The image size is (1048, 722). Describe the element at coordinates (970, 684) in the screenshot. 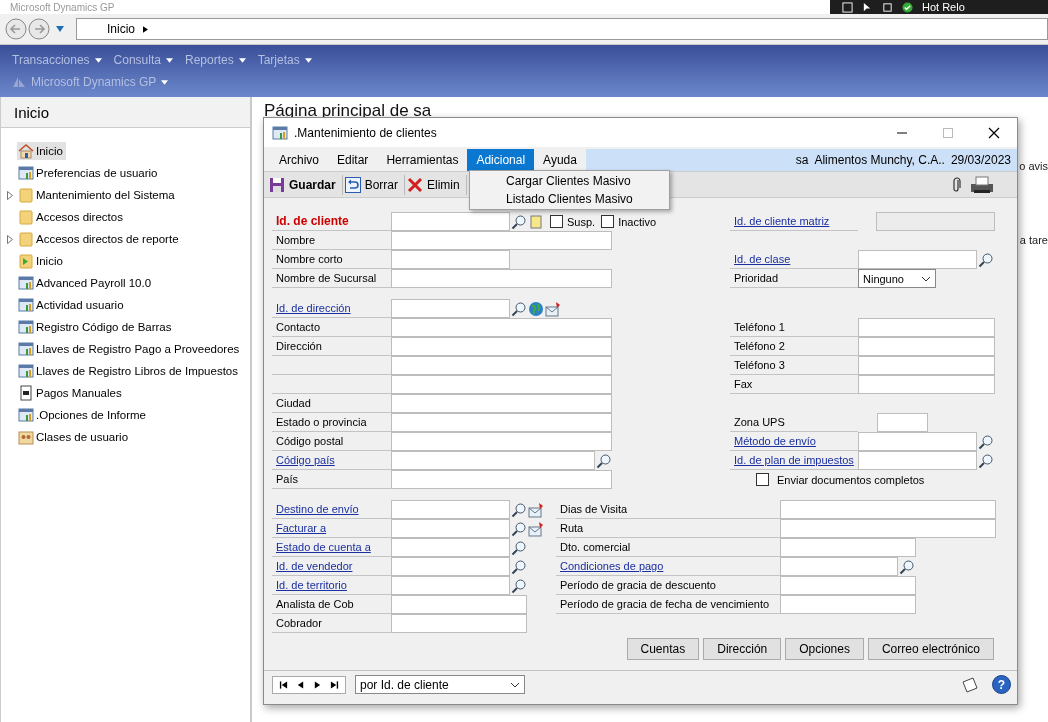

I see `note-icon` at that location.